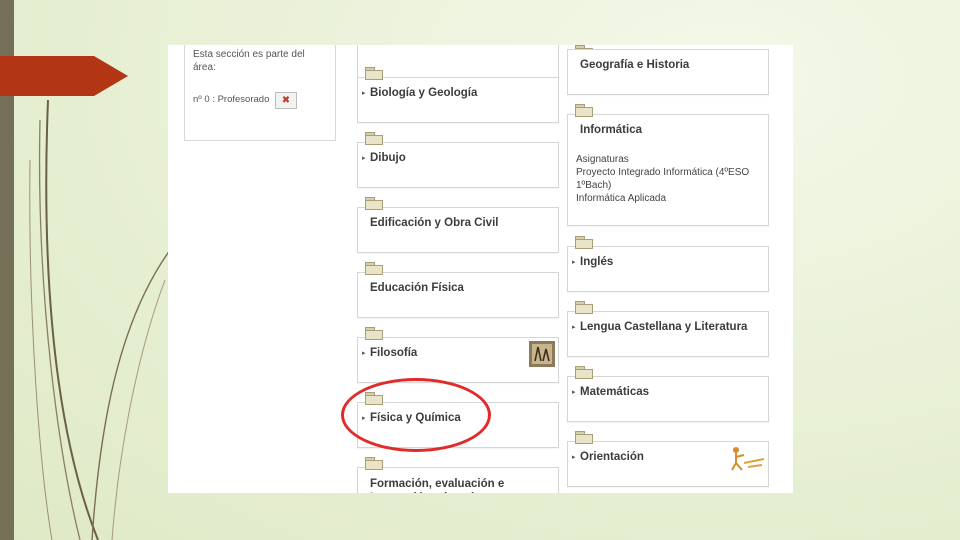 The image size is (960, 540). What do you see at coordinates (663, 327) in the screenshot?
I see `category-title: Lengua Castellana y Literatura` at bounding box center [663, 327].